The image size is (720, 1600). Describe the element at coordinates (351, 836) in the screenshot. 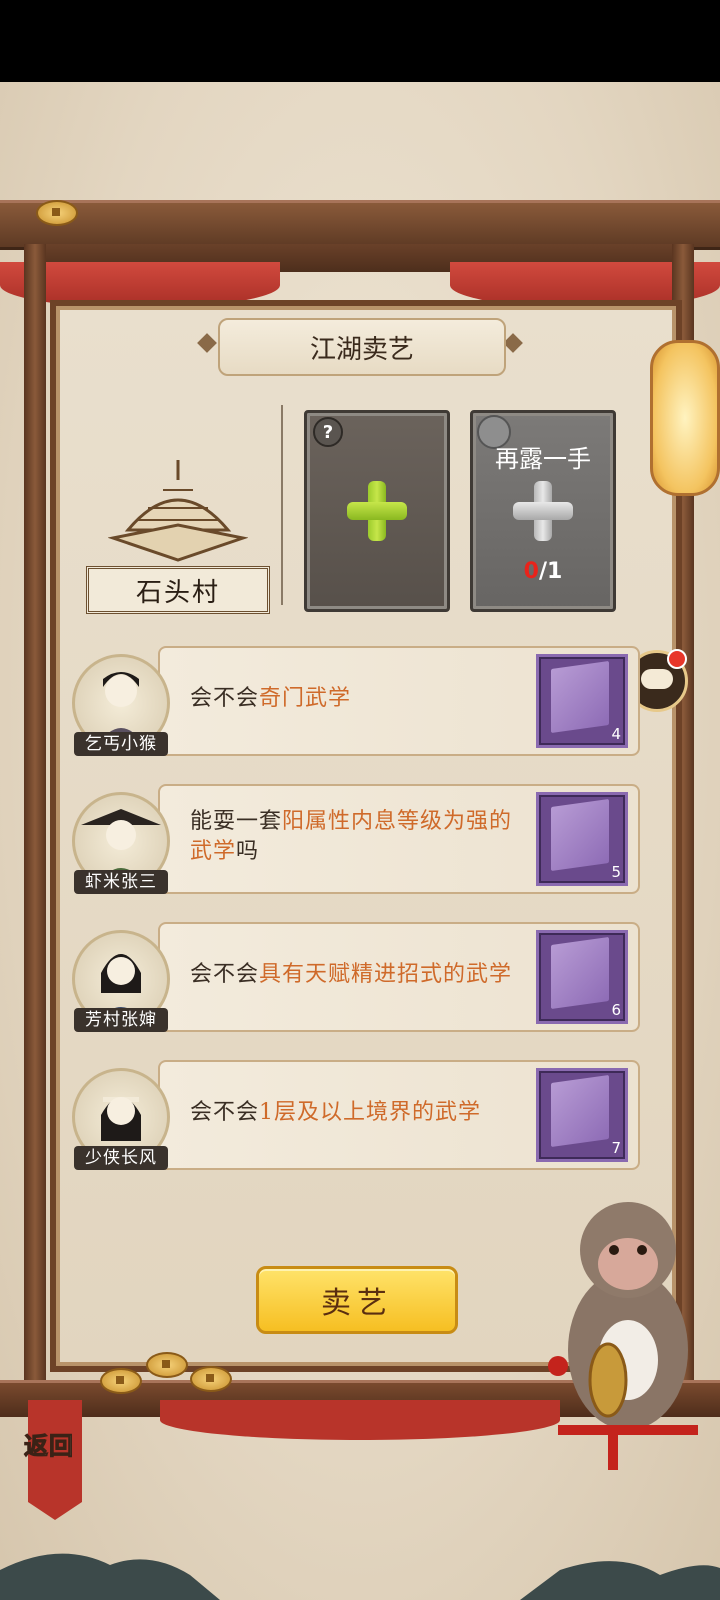

I see `request-text: 能耍一套阳属性内息等级为强的武学吗` at that location.